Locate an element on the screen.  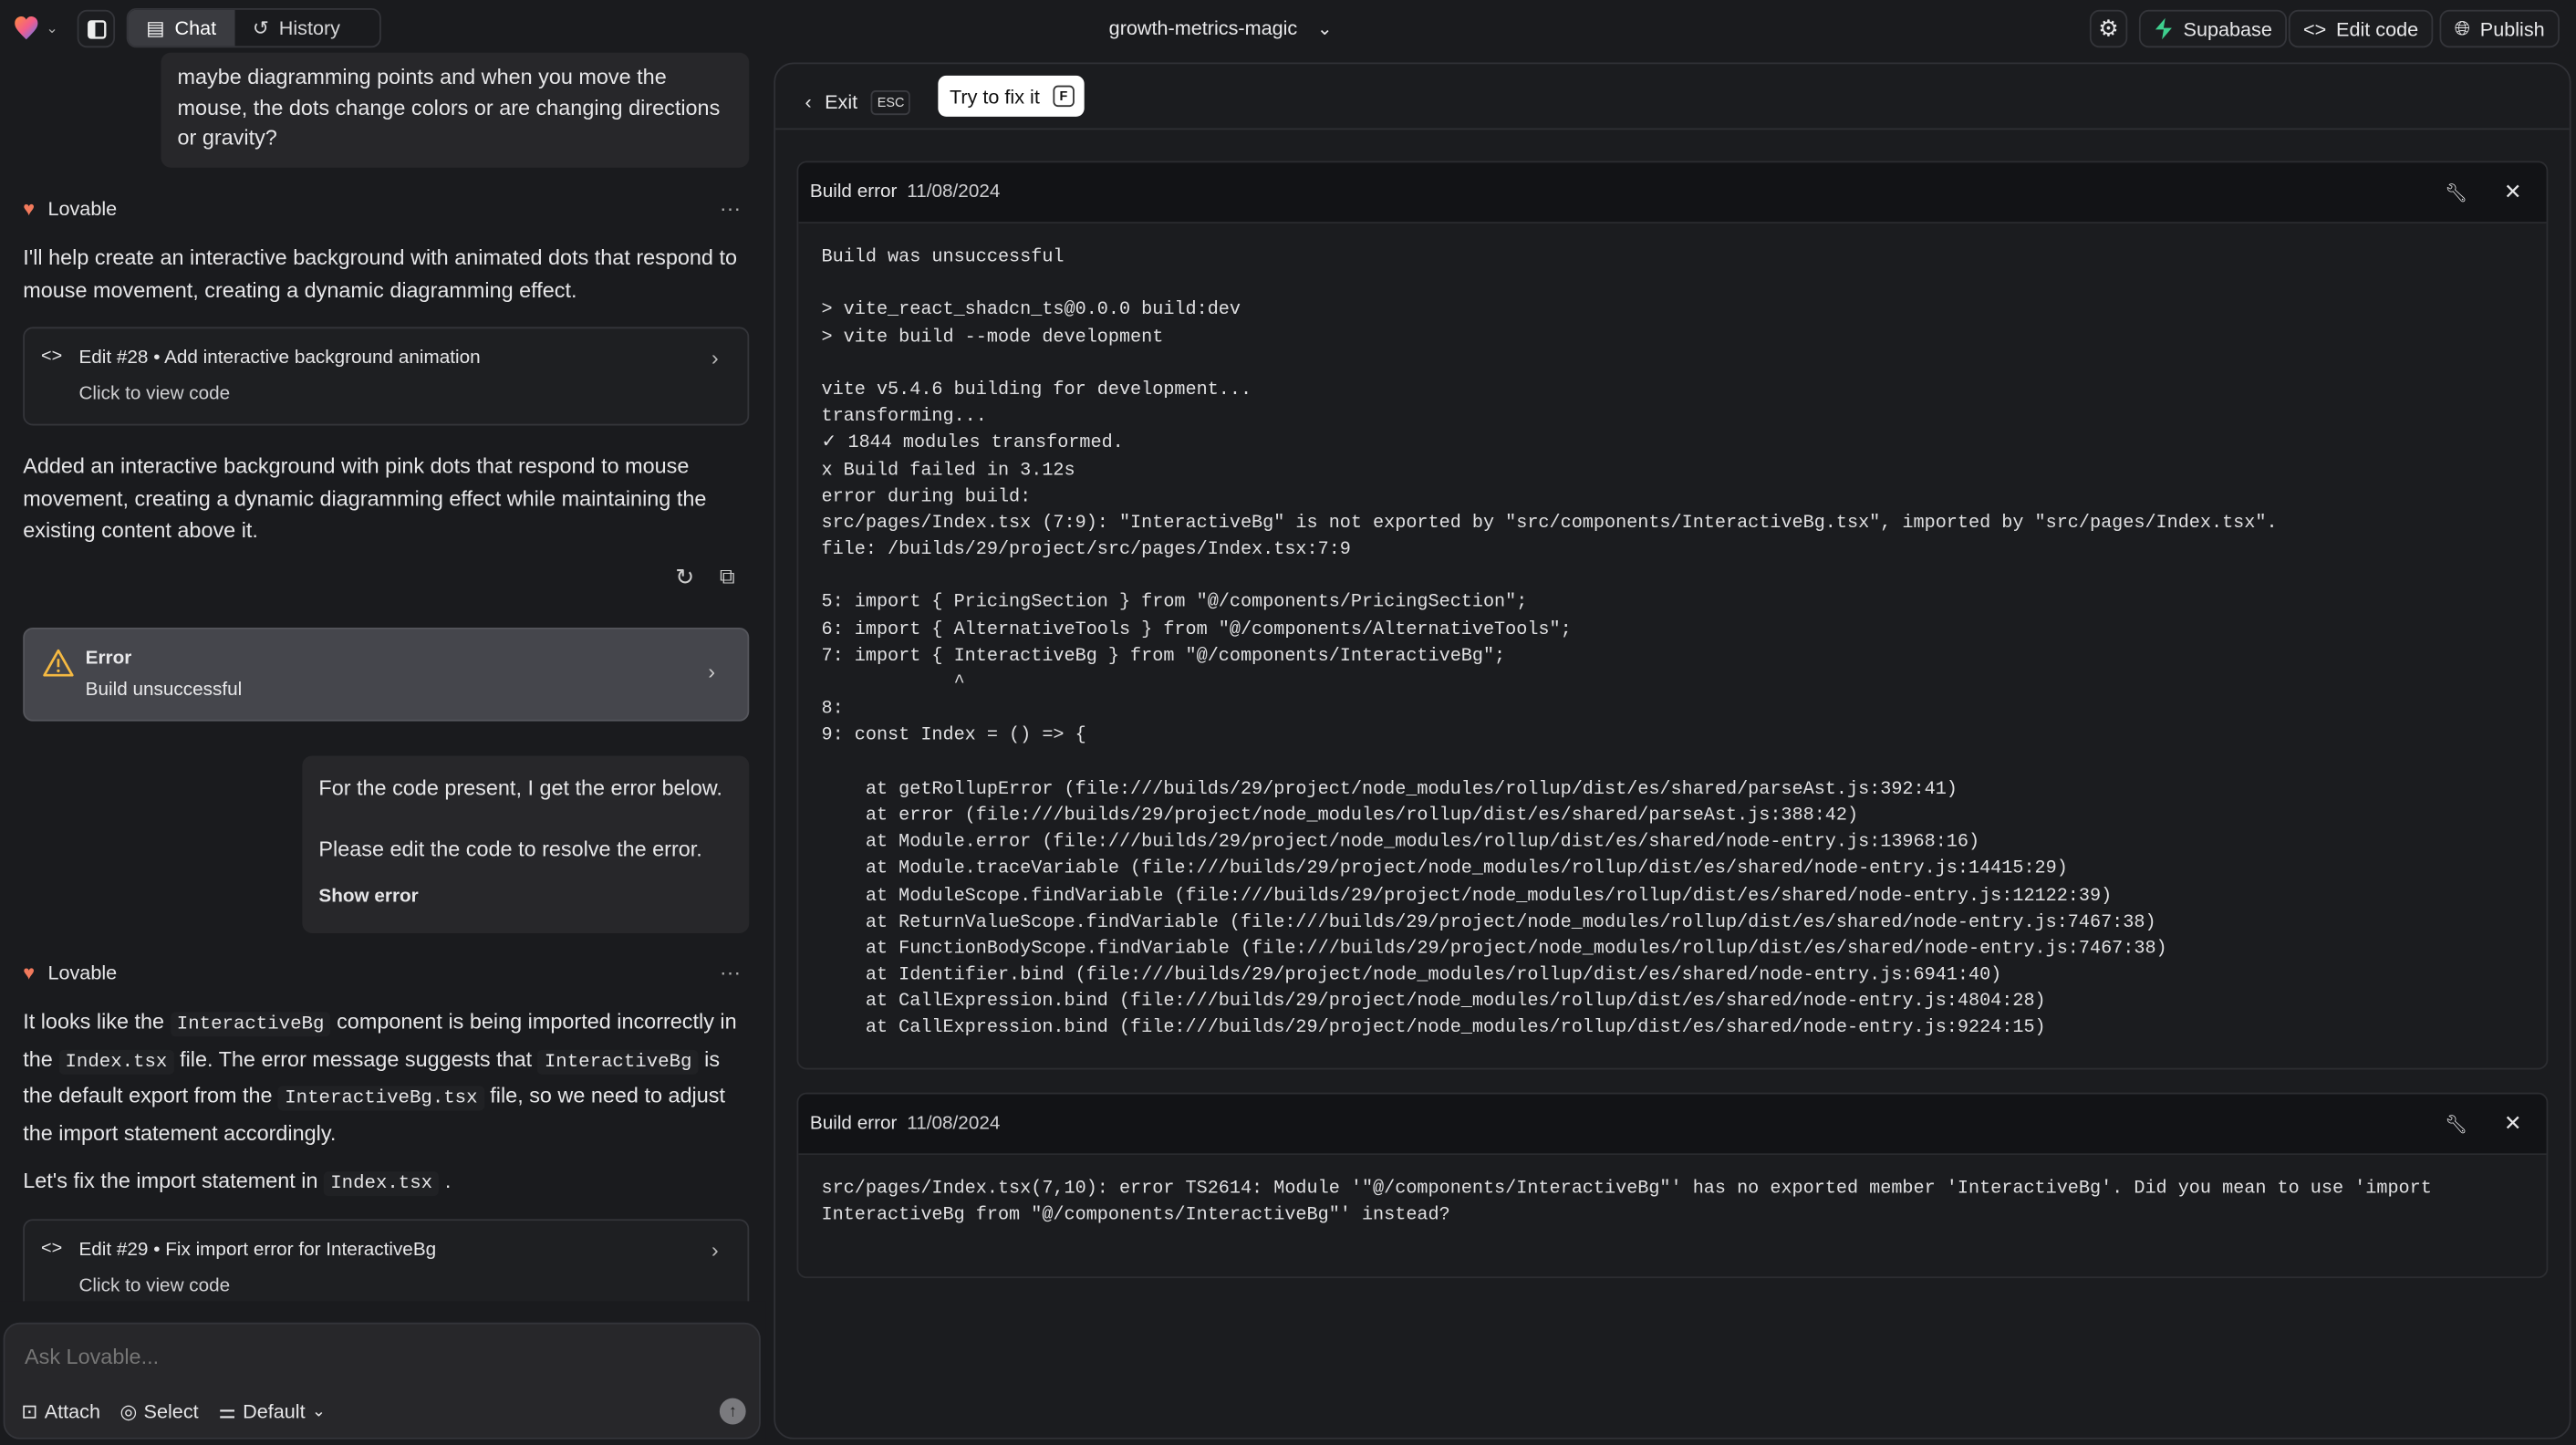
settings-button: ⚙ is located at coordinates (2108, 28).